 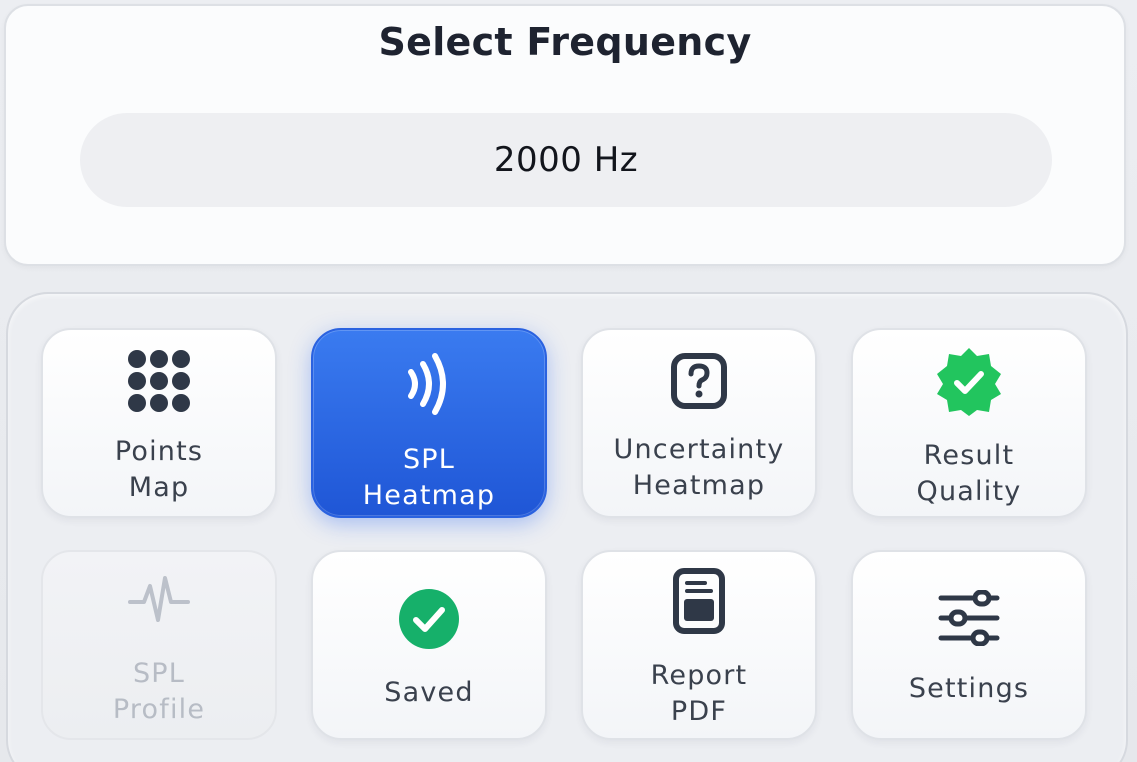 What do you see at coordinates (159, 691) in the screenshot?
I see `spl-profile-label: SPL Profile` at bounding box center [159, 691].